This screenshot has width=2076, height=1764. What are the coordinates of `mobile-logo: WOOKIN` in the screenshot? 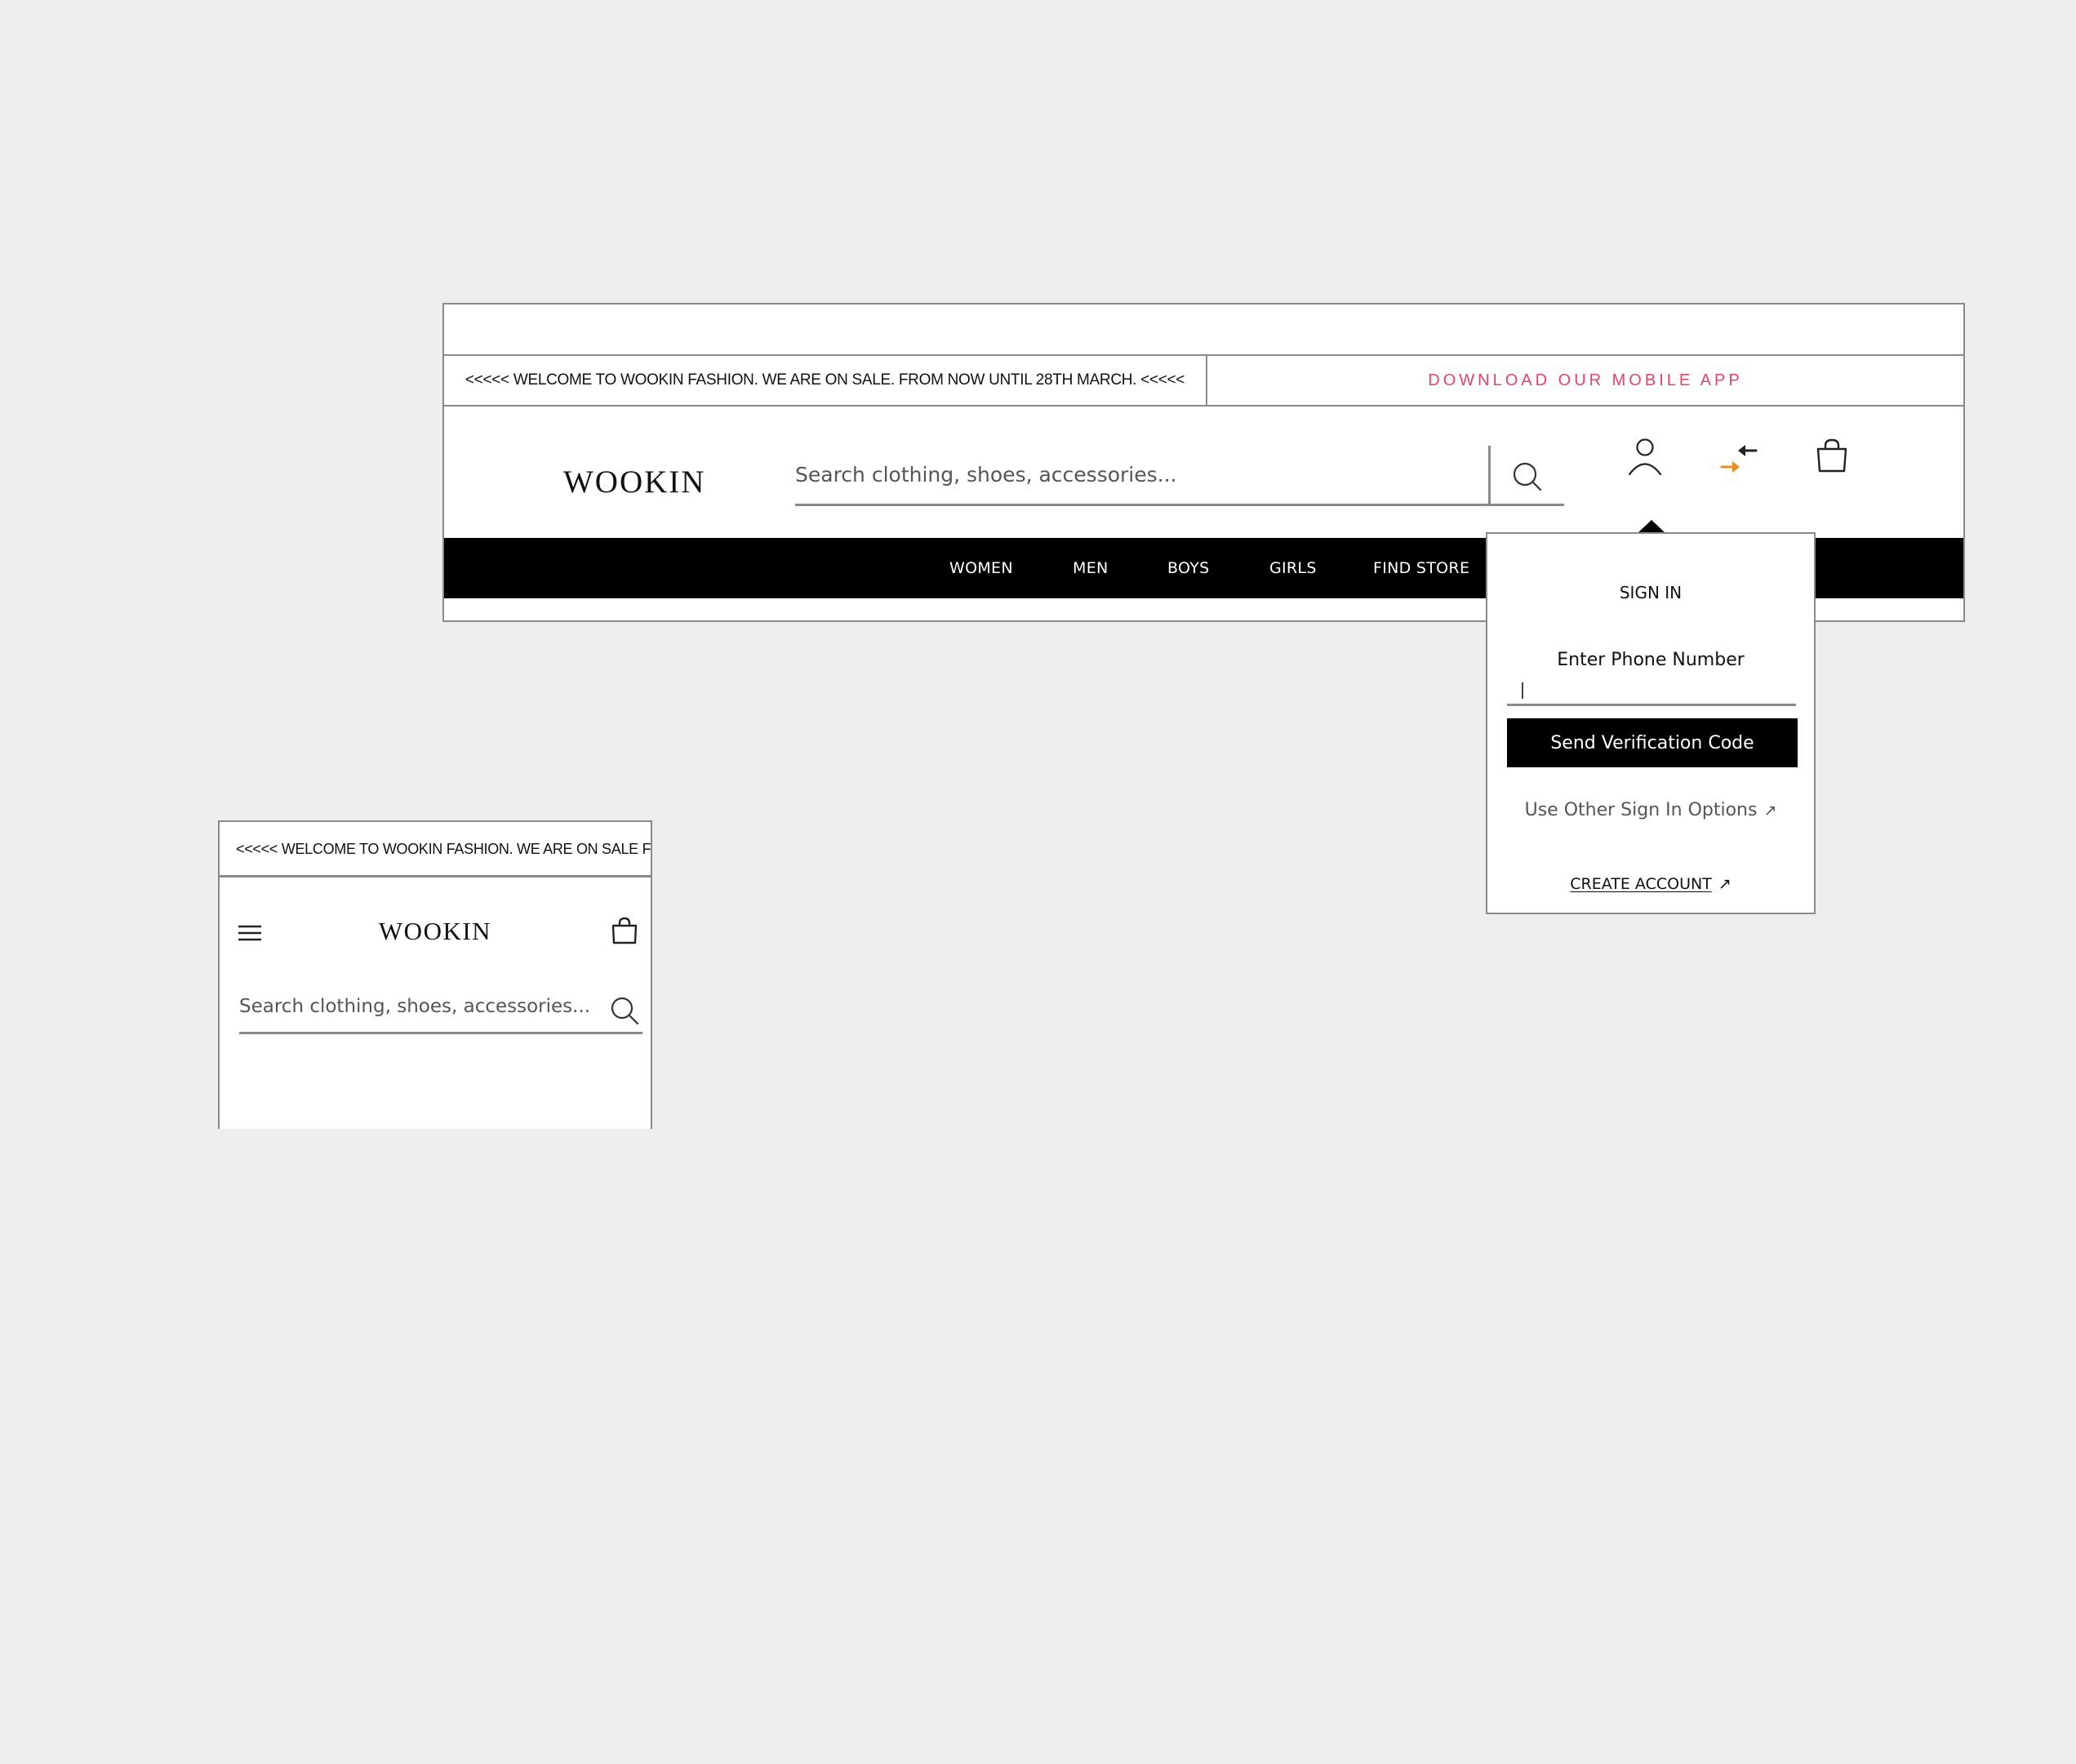 It's located at (435, 931).